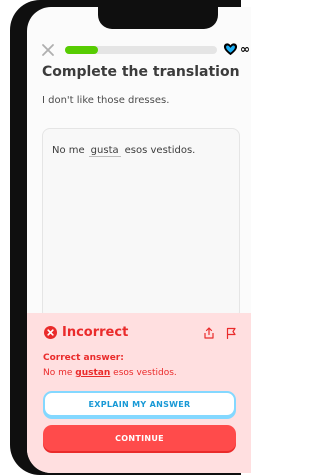 Image resolution: width=320 pixels, height=475 pixels. I want to click on feedback-header: Incorrect, so click(86, 332).